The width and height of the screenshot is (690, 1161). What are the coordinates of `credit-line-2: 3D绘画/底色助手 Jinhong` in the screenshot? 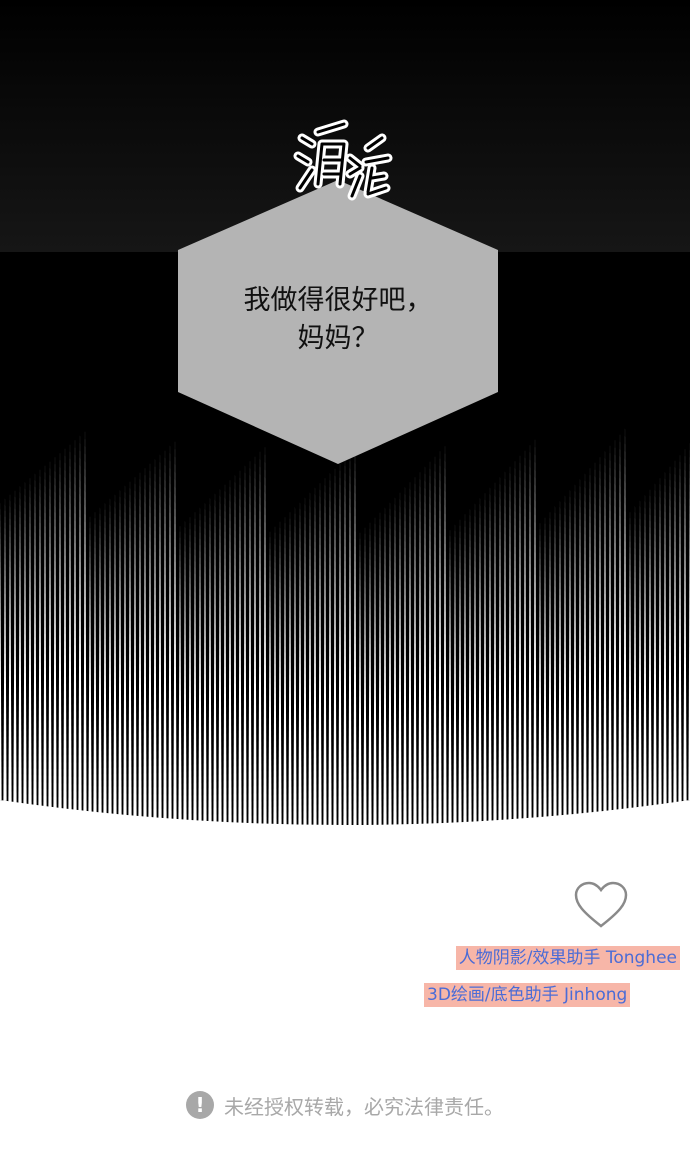 It's located at (527, 995).